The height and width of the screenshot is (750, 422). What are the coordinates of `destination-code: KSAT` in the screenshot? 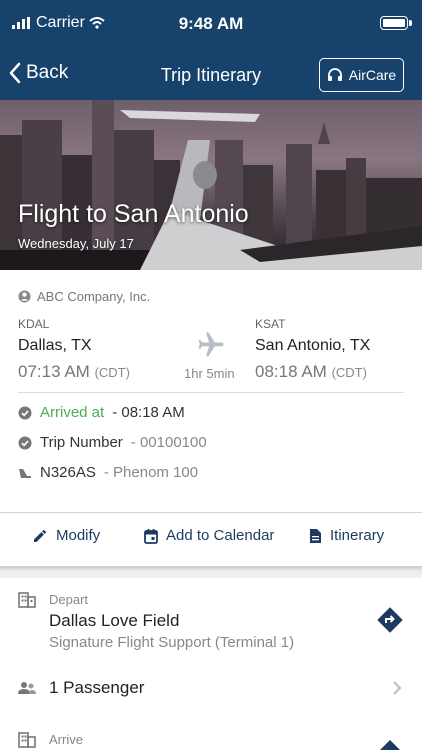 It's located at (270, 324).